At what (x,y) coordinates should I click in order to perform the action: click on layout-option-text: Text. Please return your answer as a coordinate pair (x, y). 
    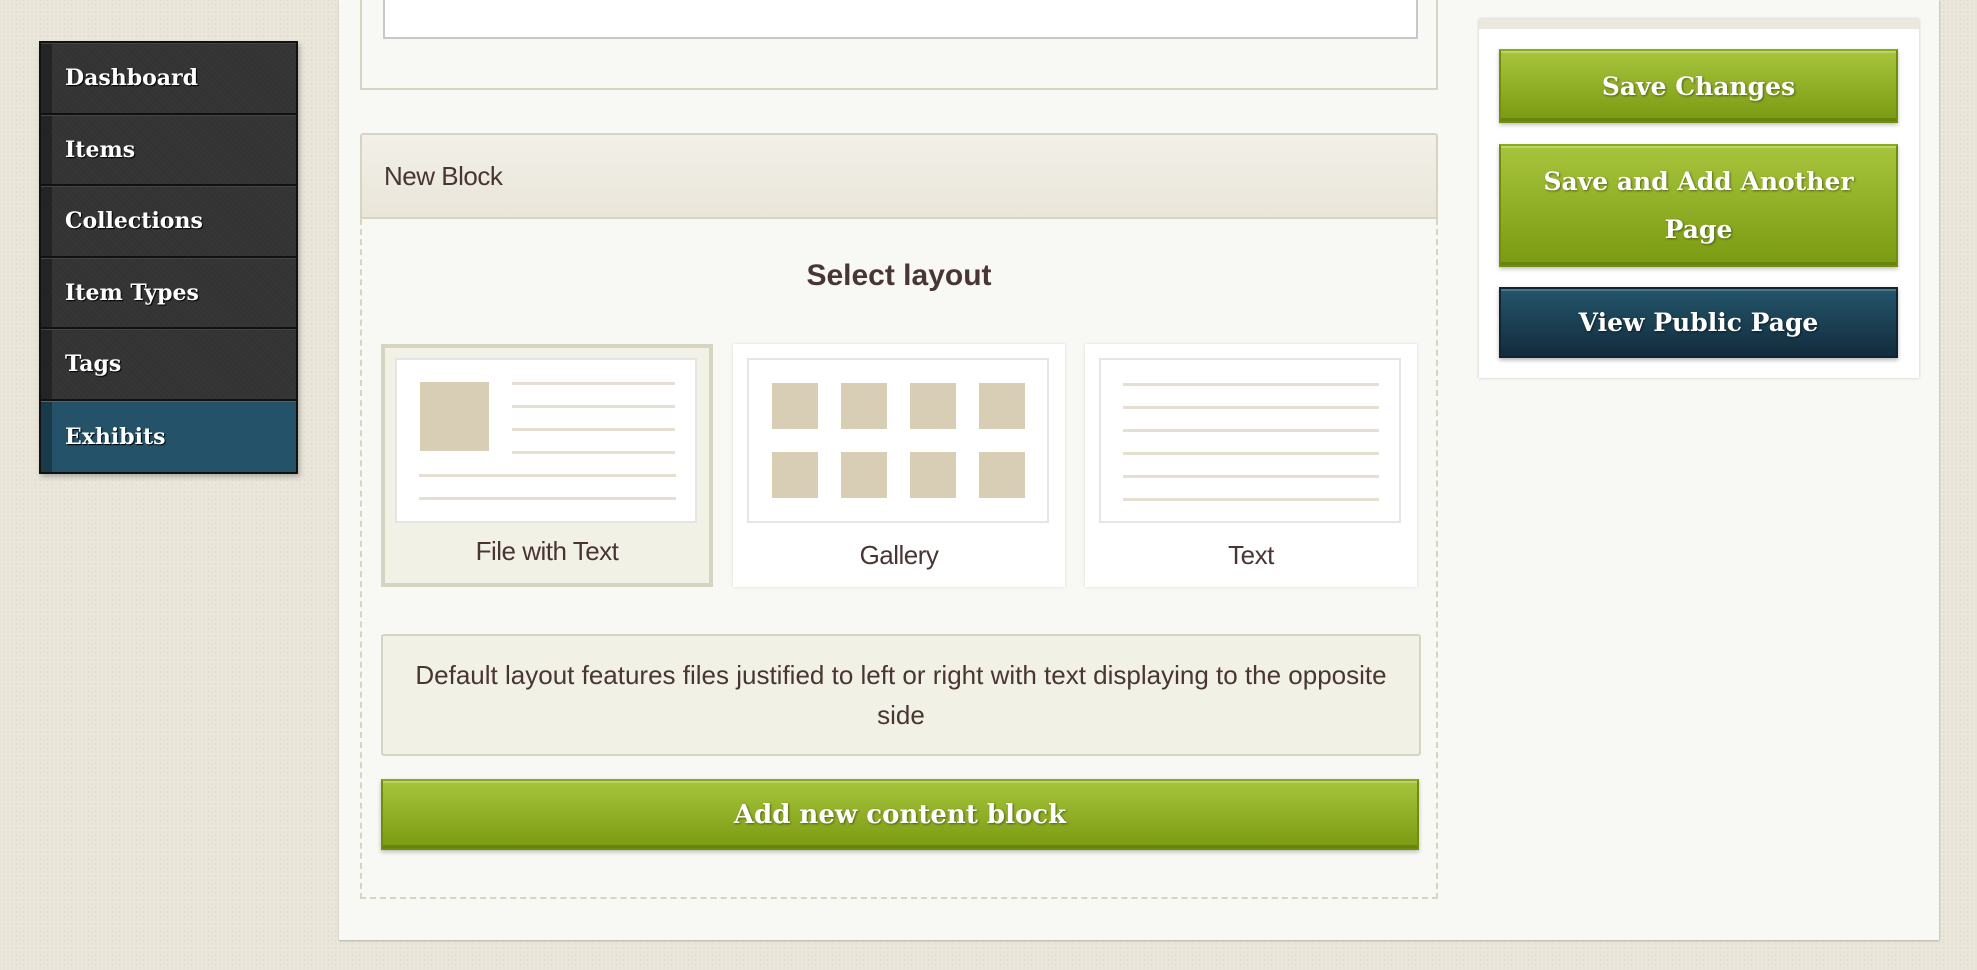
    Looking at the image, I should click on (1251, 465).